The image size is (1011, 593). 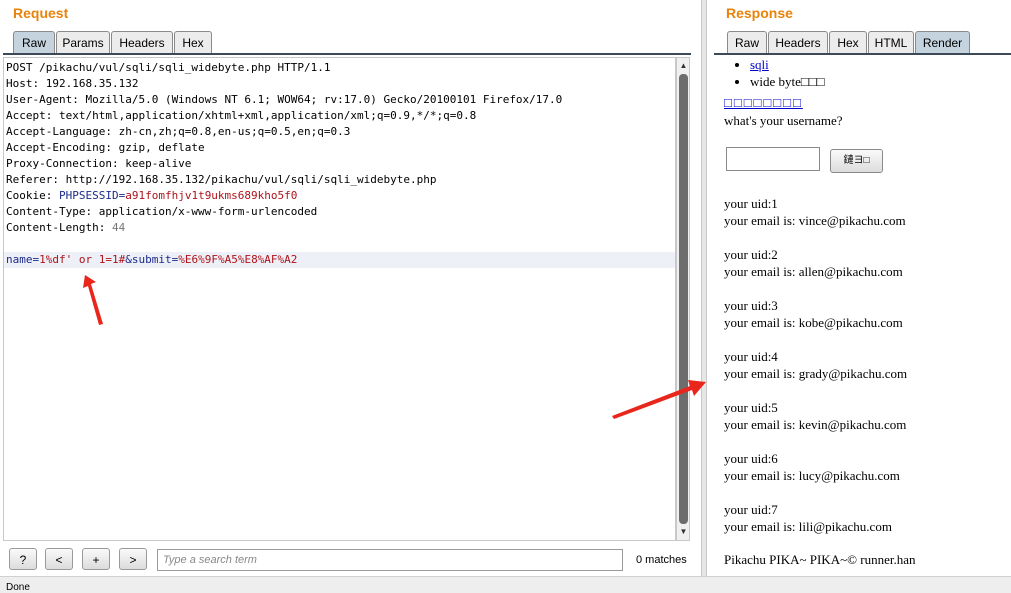 What do you see at coordinates (751, 203) in the screenshot?
I see `result-uid: your uid:1` at bounding box center [751, 203].